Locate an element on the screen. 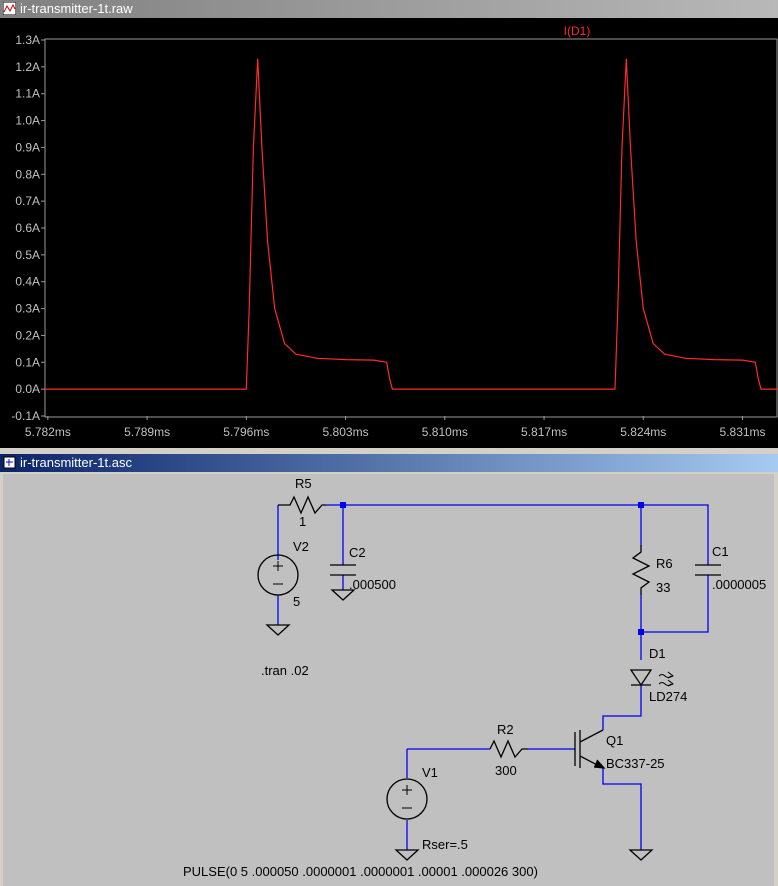 Image resolution: width=778 pixels, height=886 pixels. x-tick-label: 5.831ms is located at coordinates (743, 432).